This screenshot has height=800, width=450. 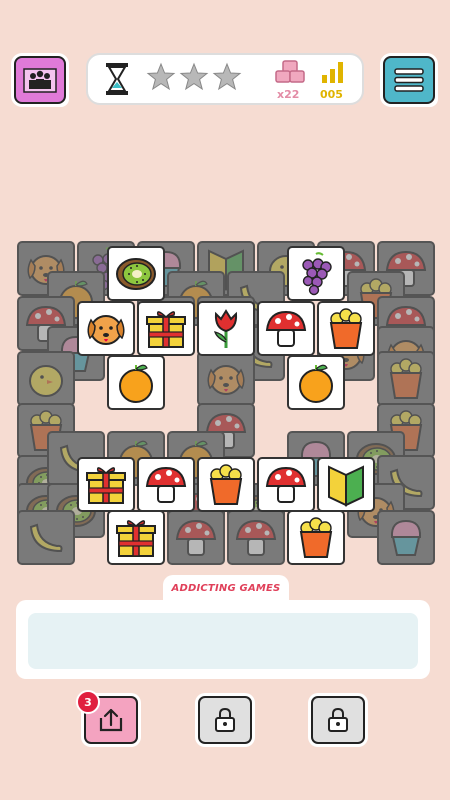 What do you see at coordinates (226, 588) in the screenshot?
I see `brand-label: ADDICTING GAMES` at bounding box center [226, 588].